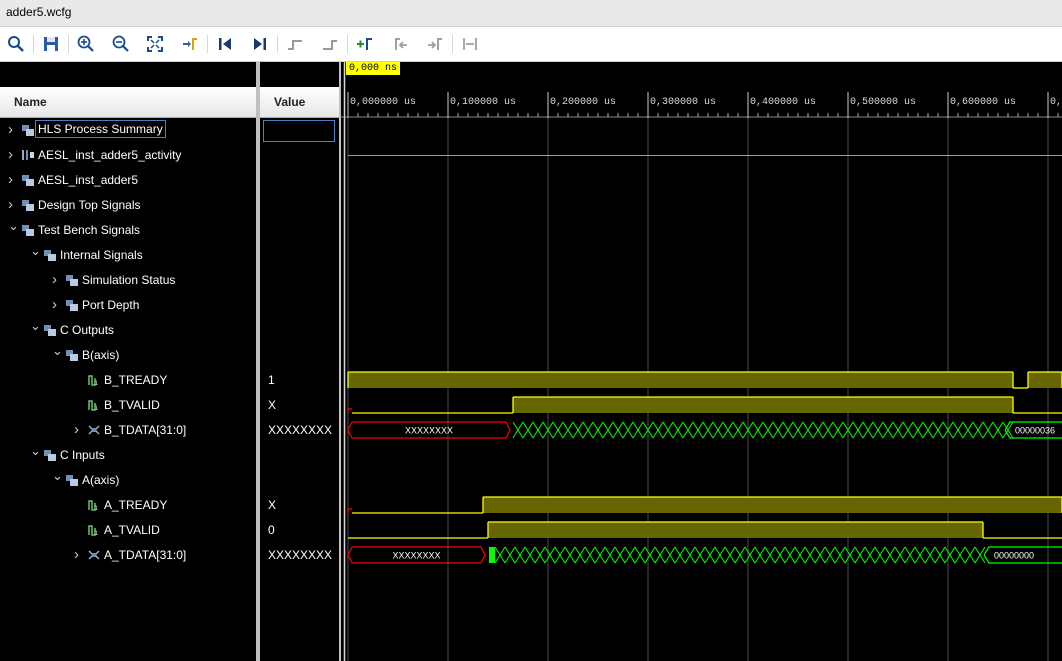 The height and width of the screenshot is (661, 1062). What do you see at coordinates (416, 556) in the screenshot?
I see `a-tdata-wave-first-value: XXXXXXXX` at bounding box center [416, 556].